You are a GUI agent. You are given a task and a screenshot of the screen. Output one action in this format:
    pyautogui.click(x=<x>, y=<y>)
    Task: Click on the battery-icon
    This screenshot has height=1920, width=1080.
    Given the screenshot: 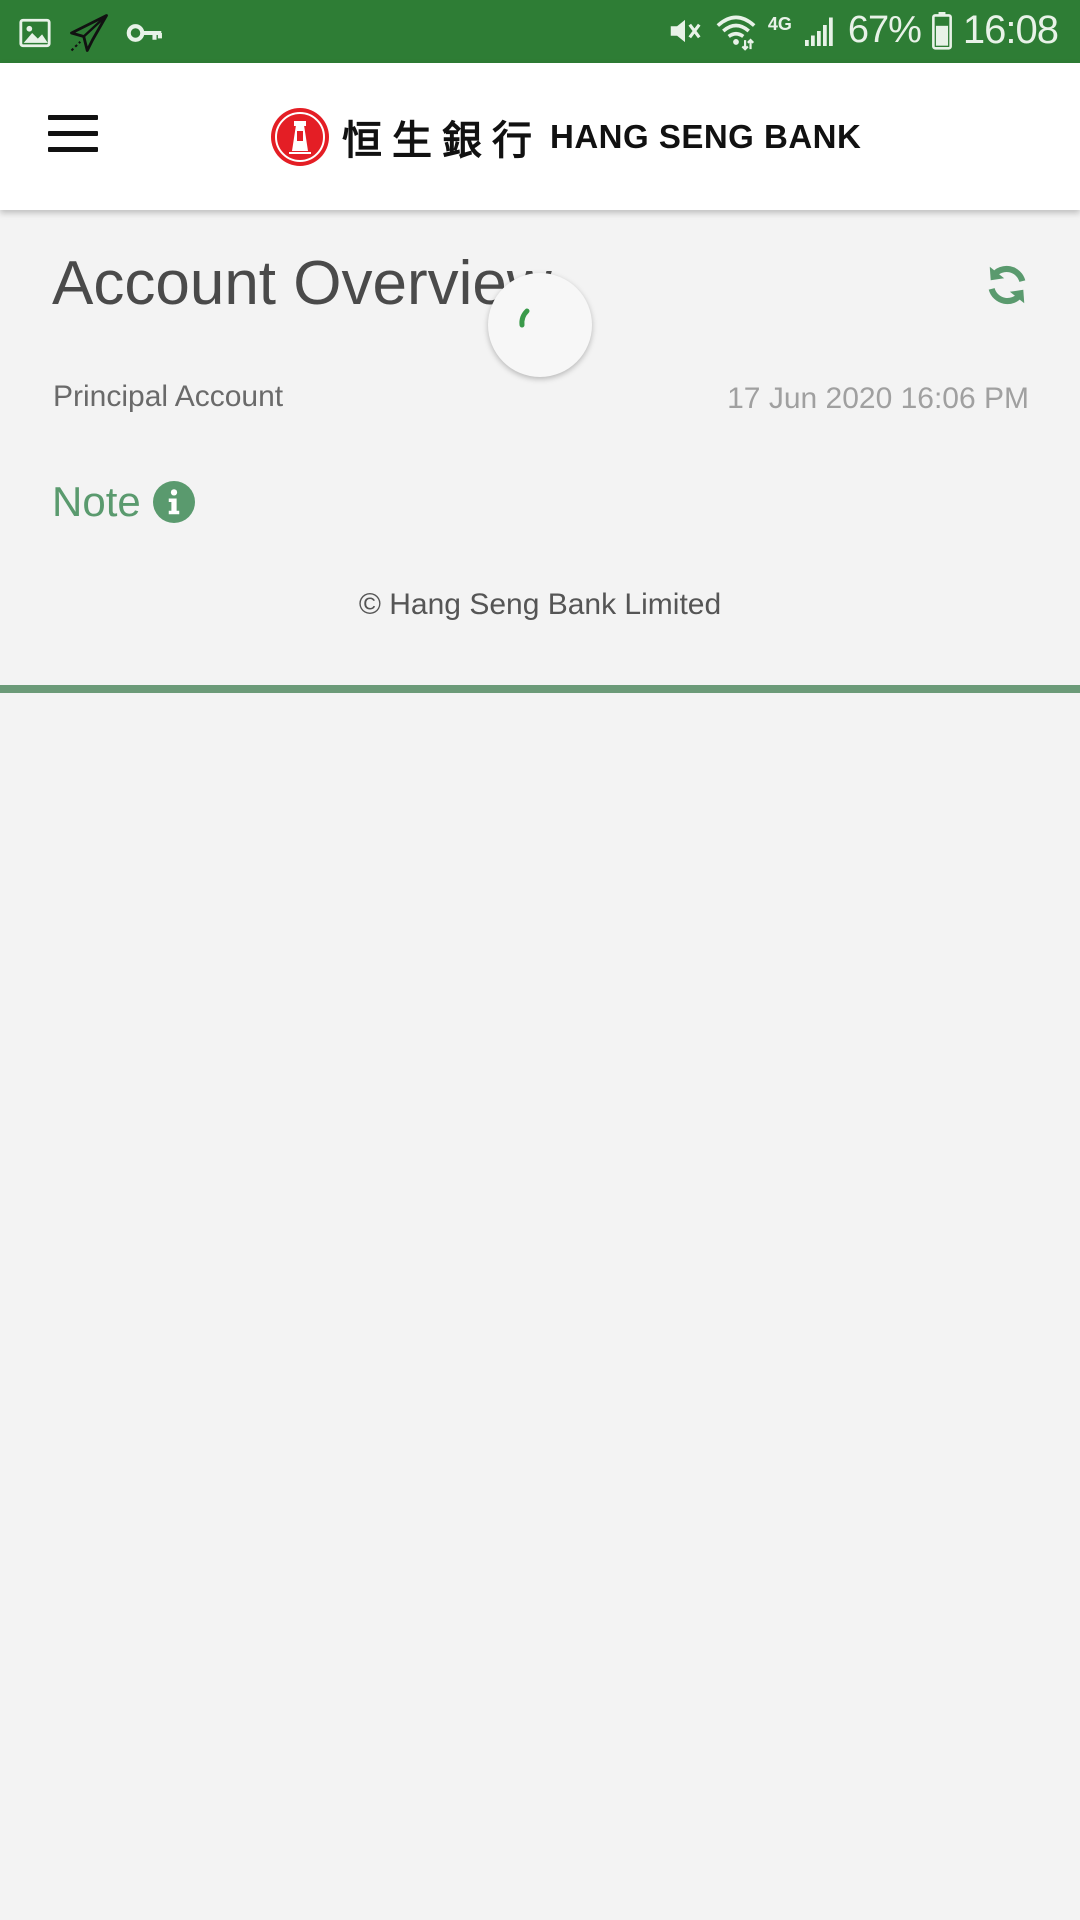 What is the action you would take?
    pyautogui.click(x=941, y=30)
    